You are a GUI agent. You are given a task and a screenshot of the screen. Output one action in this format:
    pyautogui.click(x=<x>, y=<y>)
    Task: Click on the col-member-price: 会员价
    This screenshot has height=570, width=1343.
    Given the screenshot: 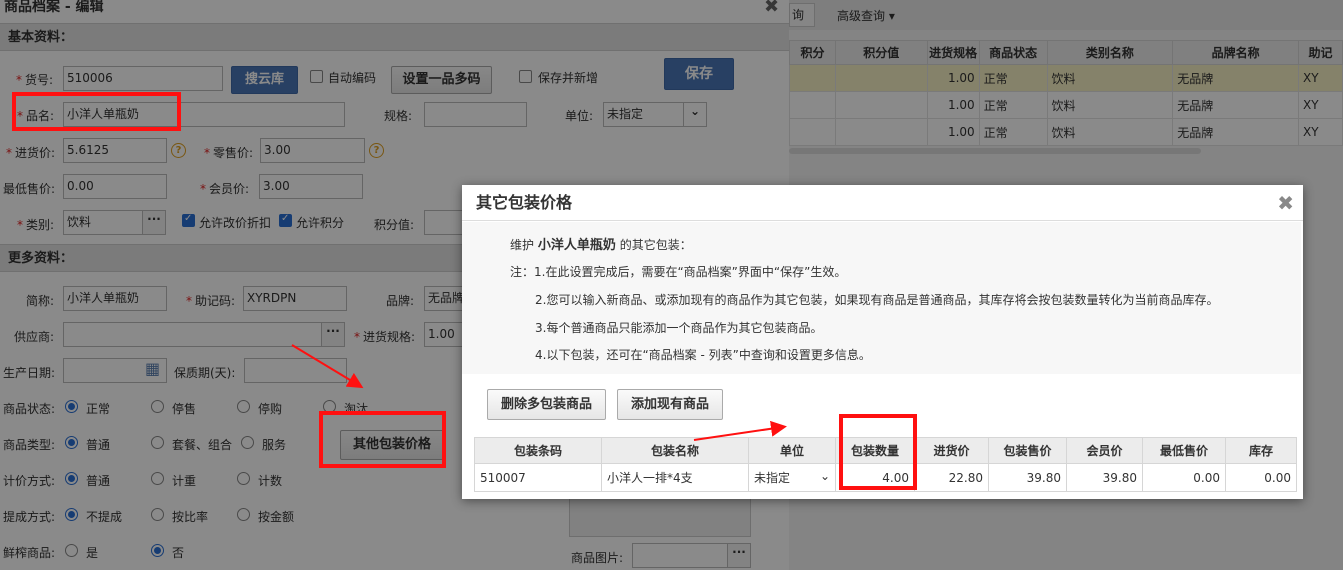 What is the action you would take?
    pyautogui.click(x=1104, y=450)
    